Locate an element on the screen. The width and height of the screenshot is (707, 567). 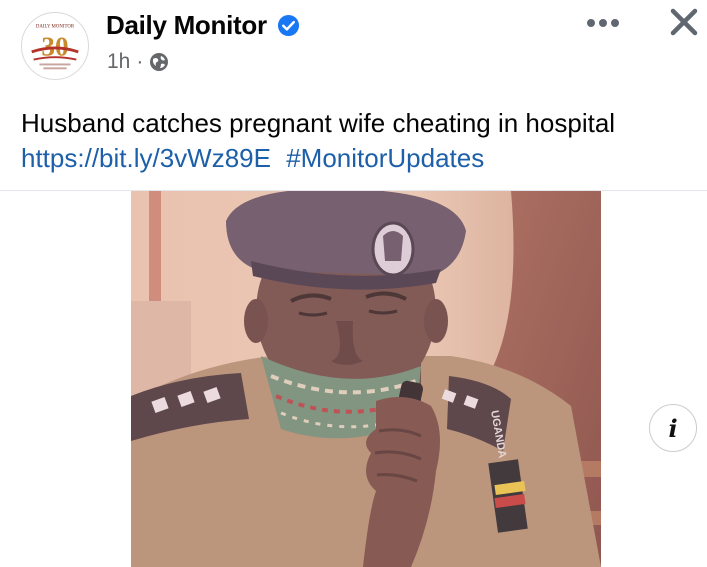
page-name: Daily Monitor is located at coordinates (186, 25).